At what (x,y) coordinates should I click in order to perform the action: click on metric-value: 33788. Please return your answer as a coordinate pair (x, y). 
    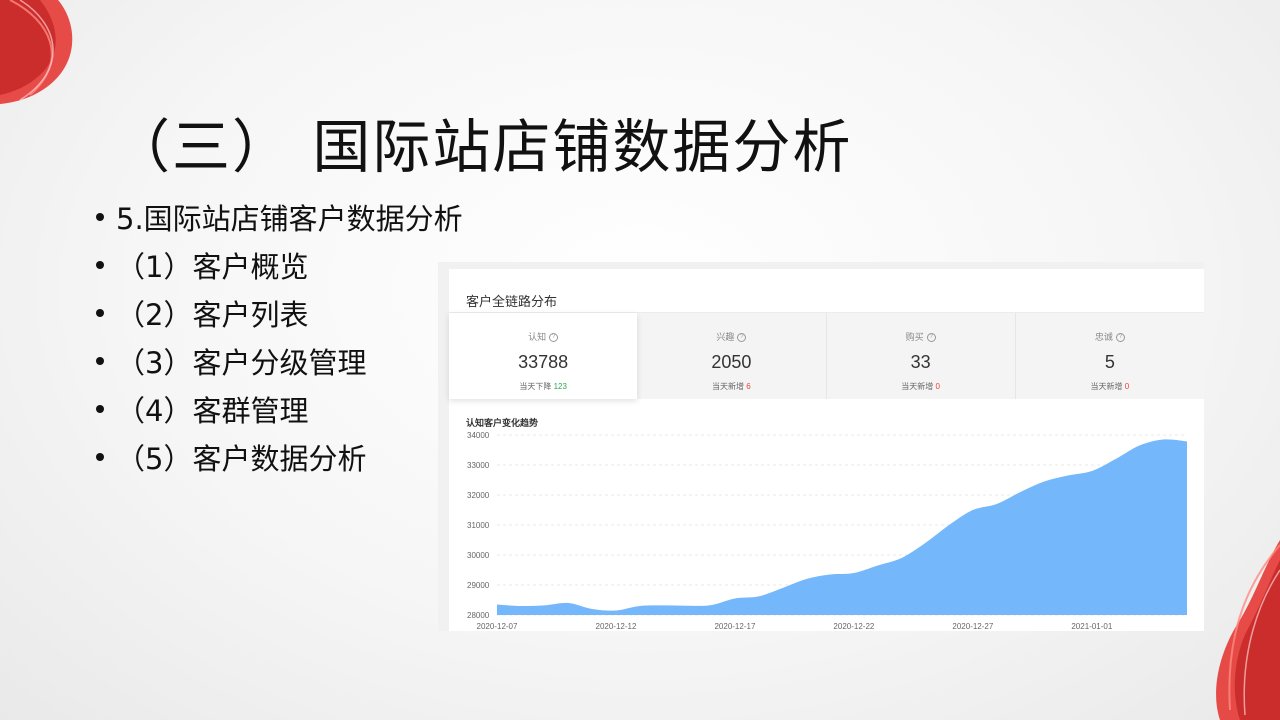
    Looking at the image, I should click on (543, 362).